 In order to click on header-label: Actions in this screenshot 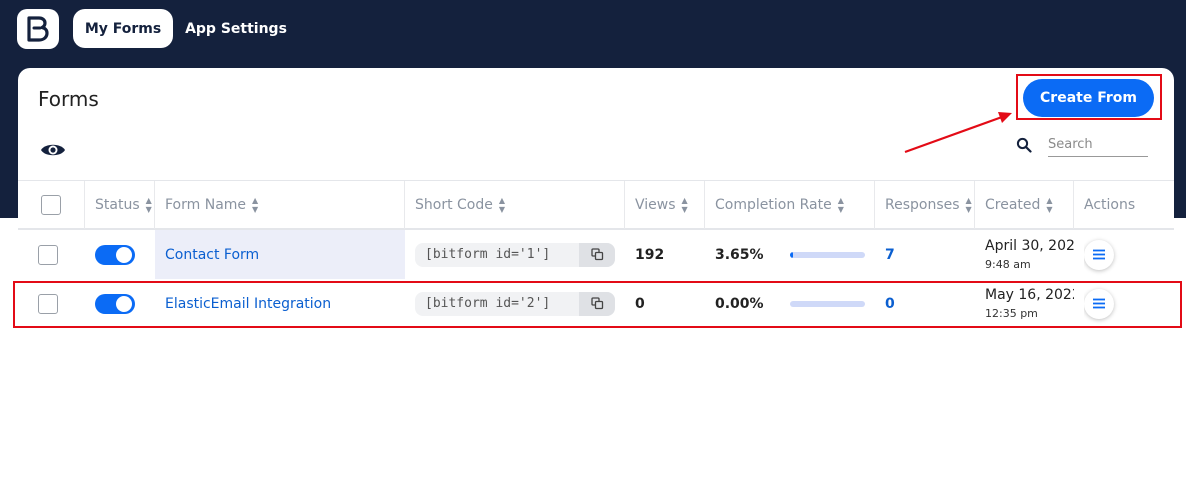, I will do `click(1110, 205)`.